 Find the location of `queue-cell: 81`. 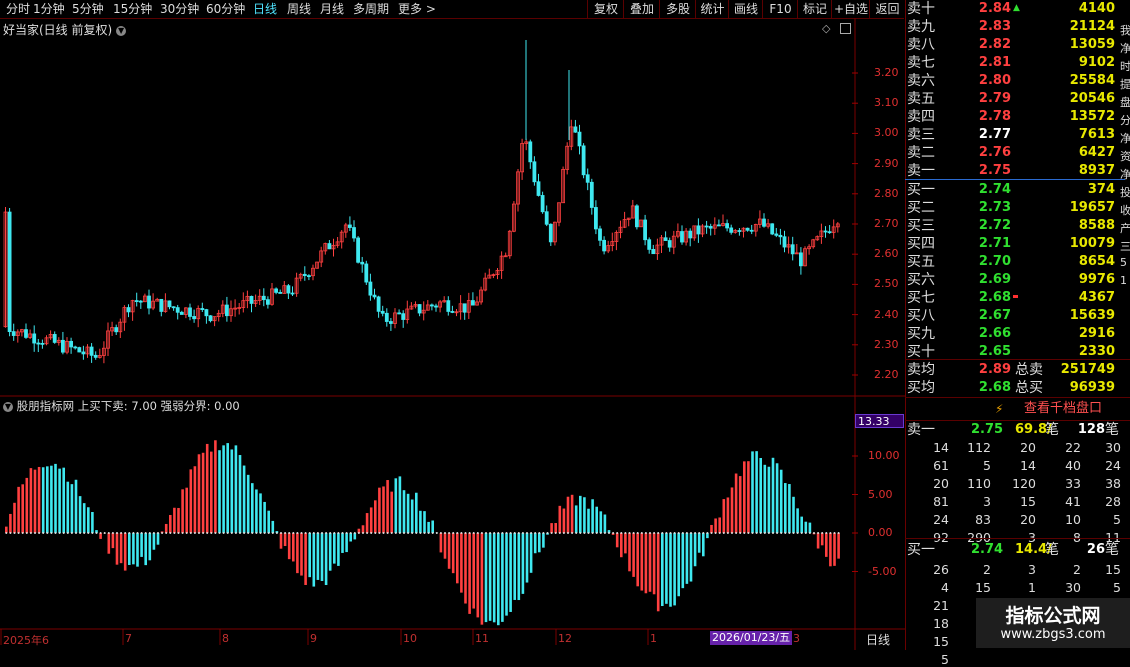

queue-cell: 81 is located at coordinates (934, 501).